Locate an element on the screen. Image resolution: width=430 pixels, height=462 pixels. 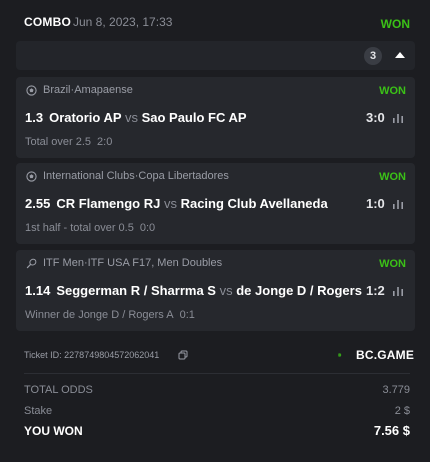
you-won-label: YOU WON is located at coordinates (53, 431).